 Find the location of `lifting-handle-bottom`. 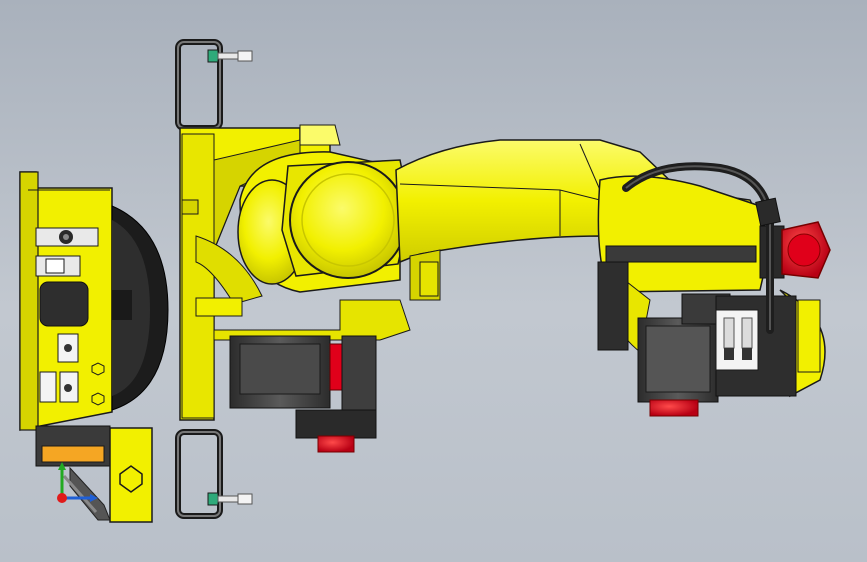

lifting-handle-bottom is located at coordinates (214, 474).